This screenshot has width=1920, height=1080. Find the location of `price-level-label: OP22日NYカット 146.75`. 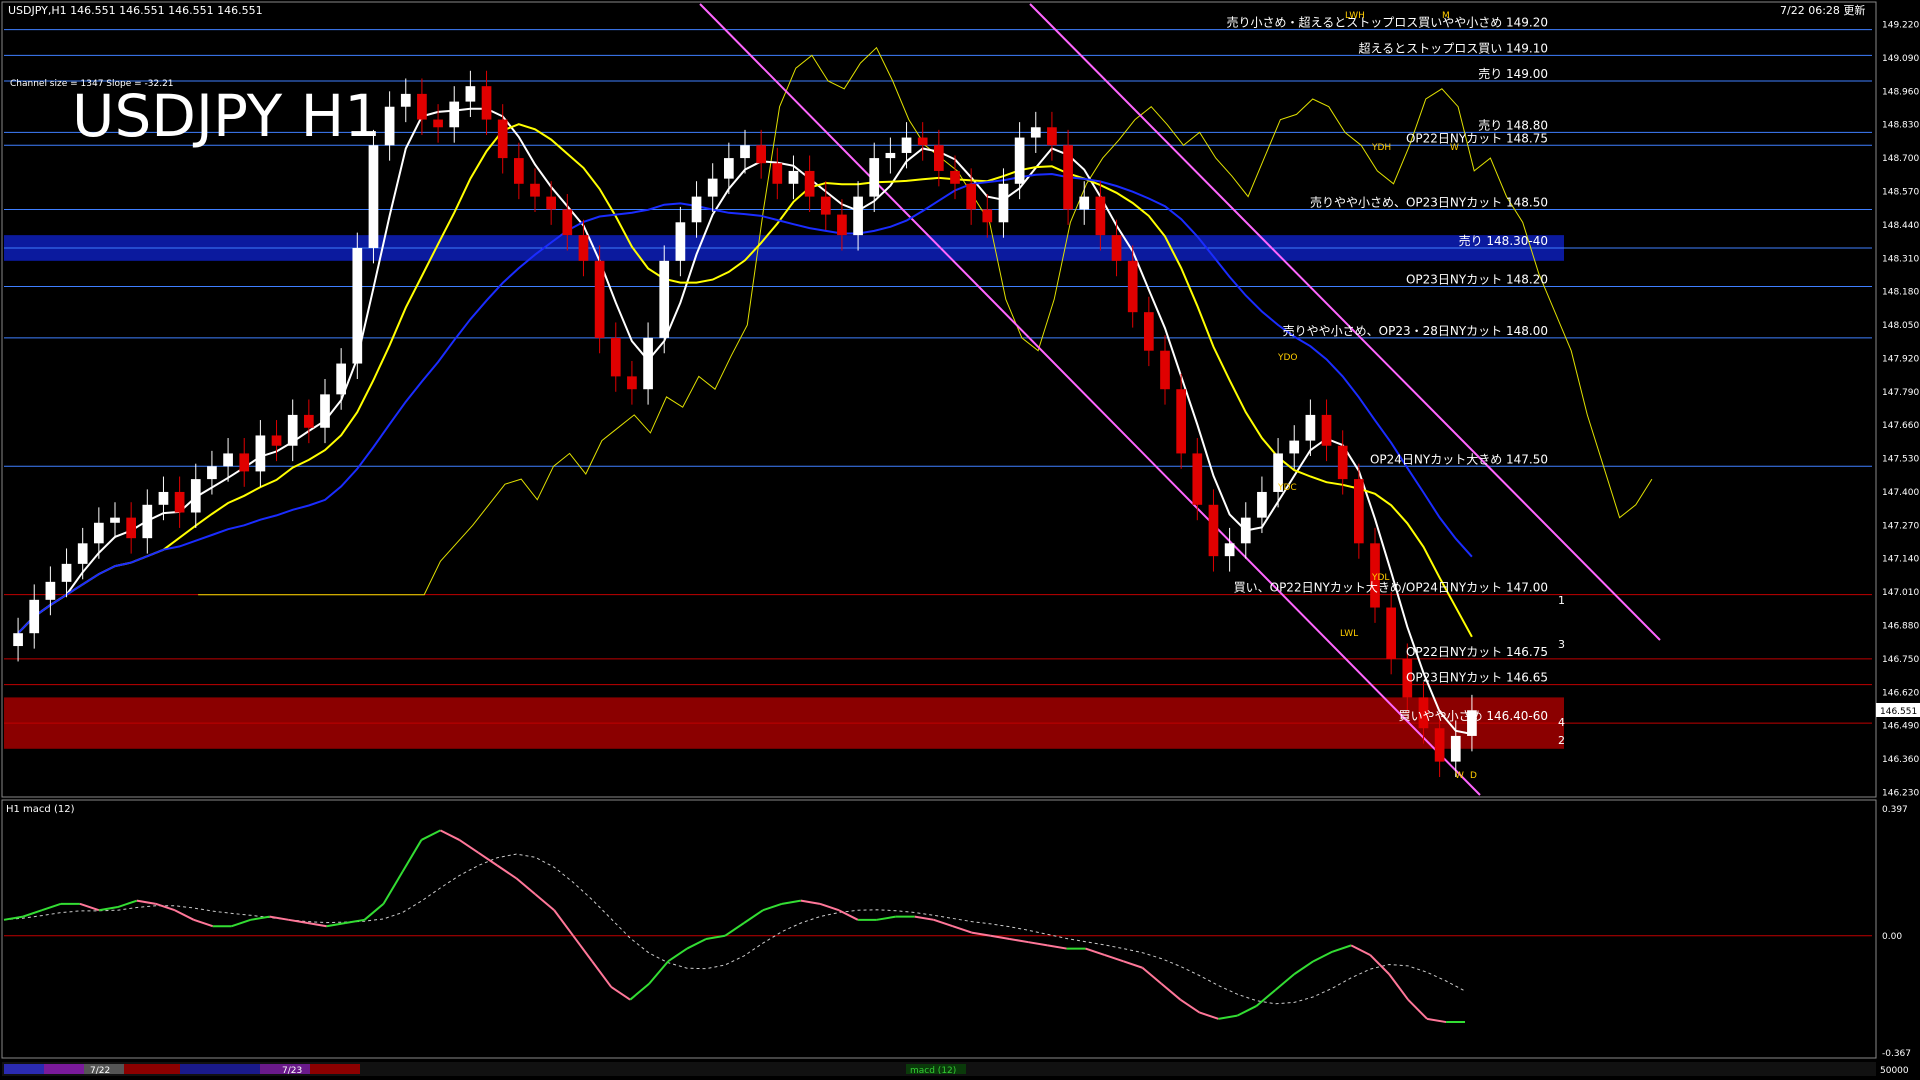

price-level-label: OP22日NYカット 146.75 is located at coordinates (1477, 652).